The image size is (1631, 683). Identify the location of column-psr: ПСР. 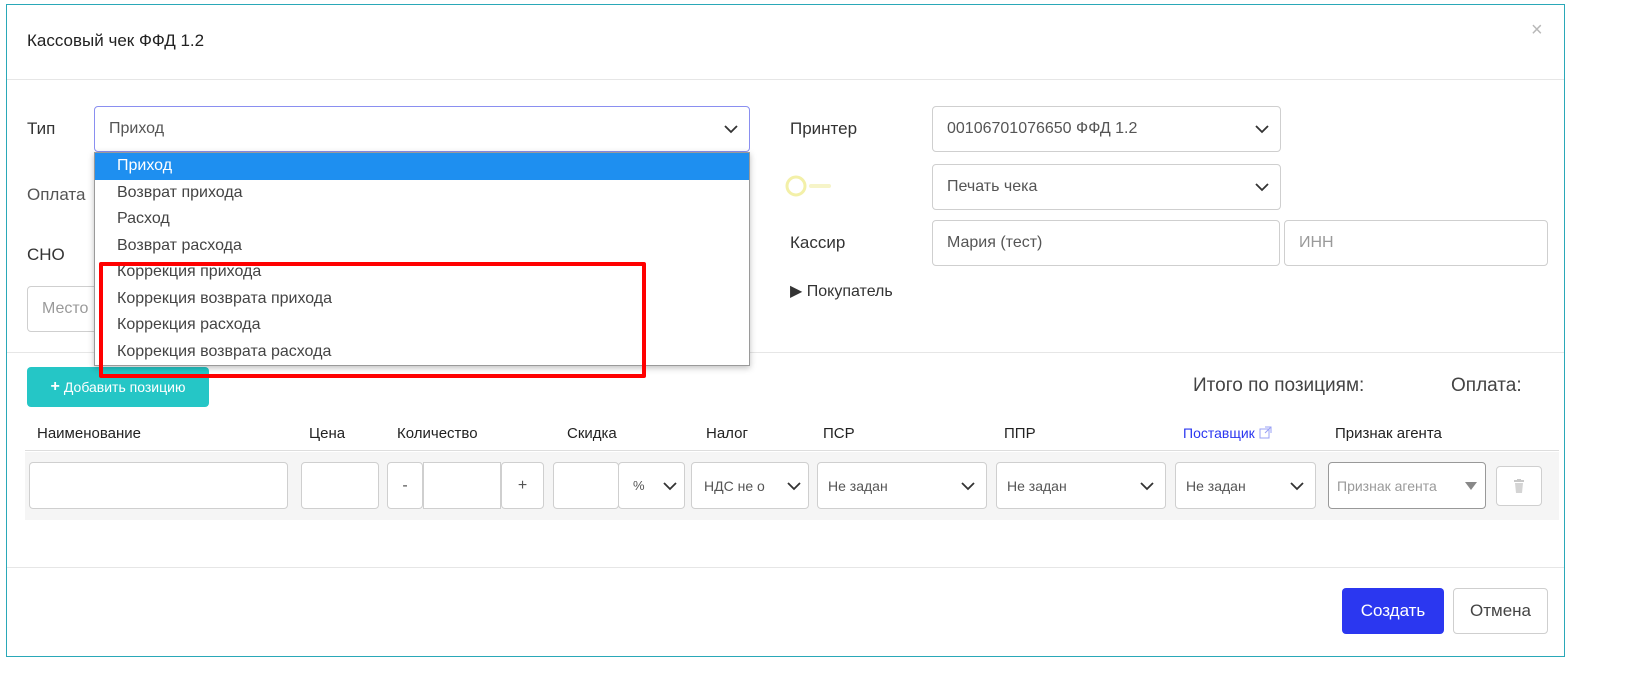
(839, 433).